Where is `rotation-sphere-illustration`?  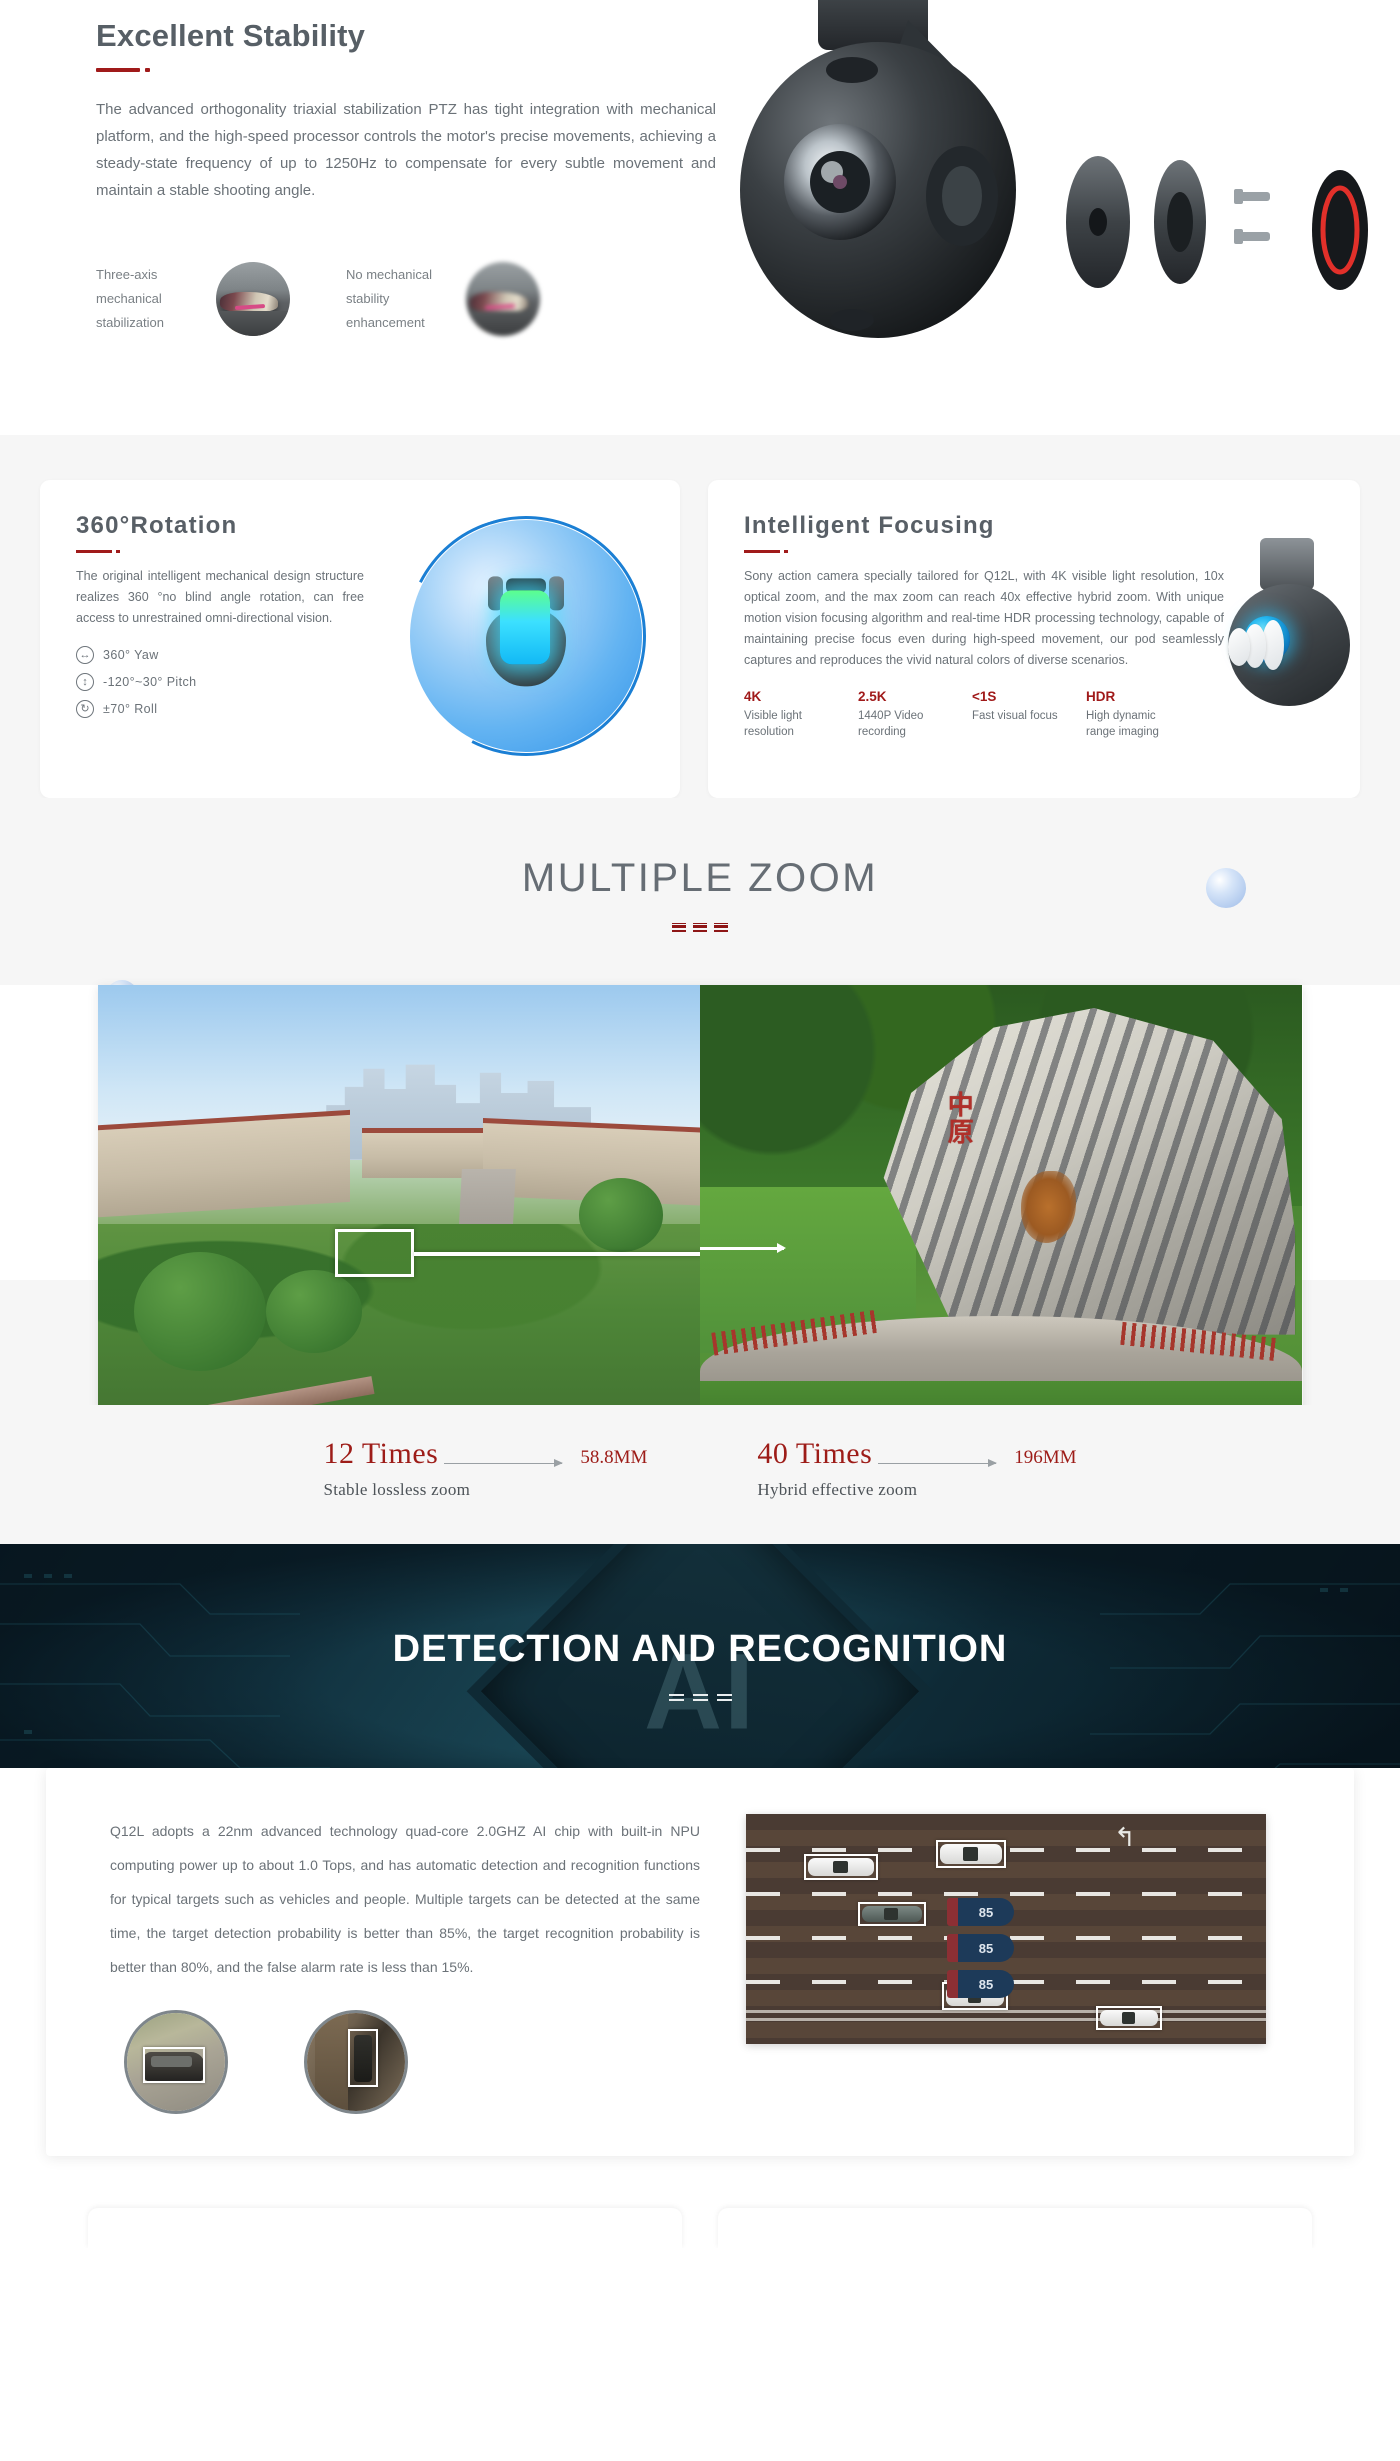 rotation-sphere-illustration is located at coordinates (526, 636).